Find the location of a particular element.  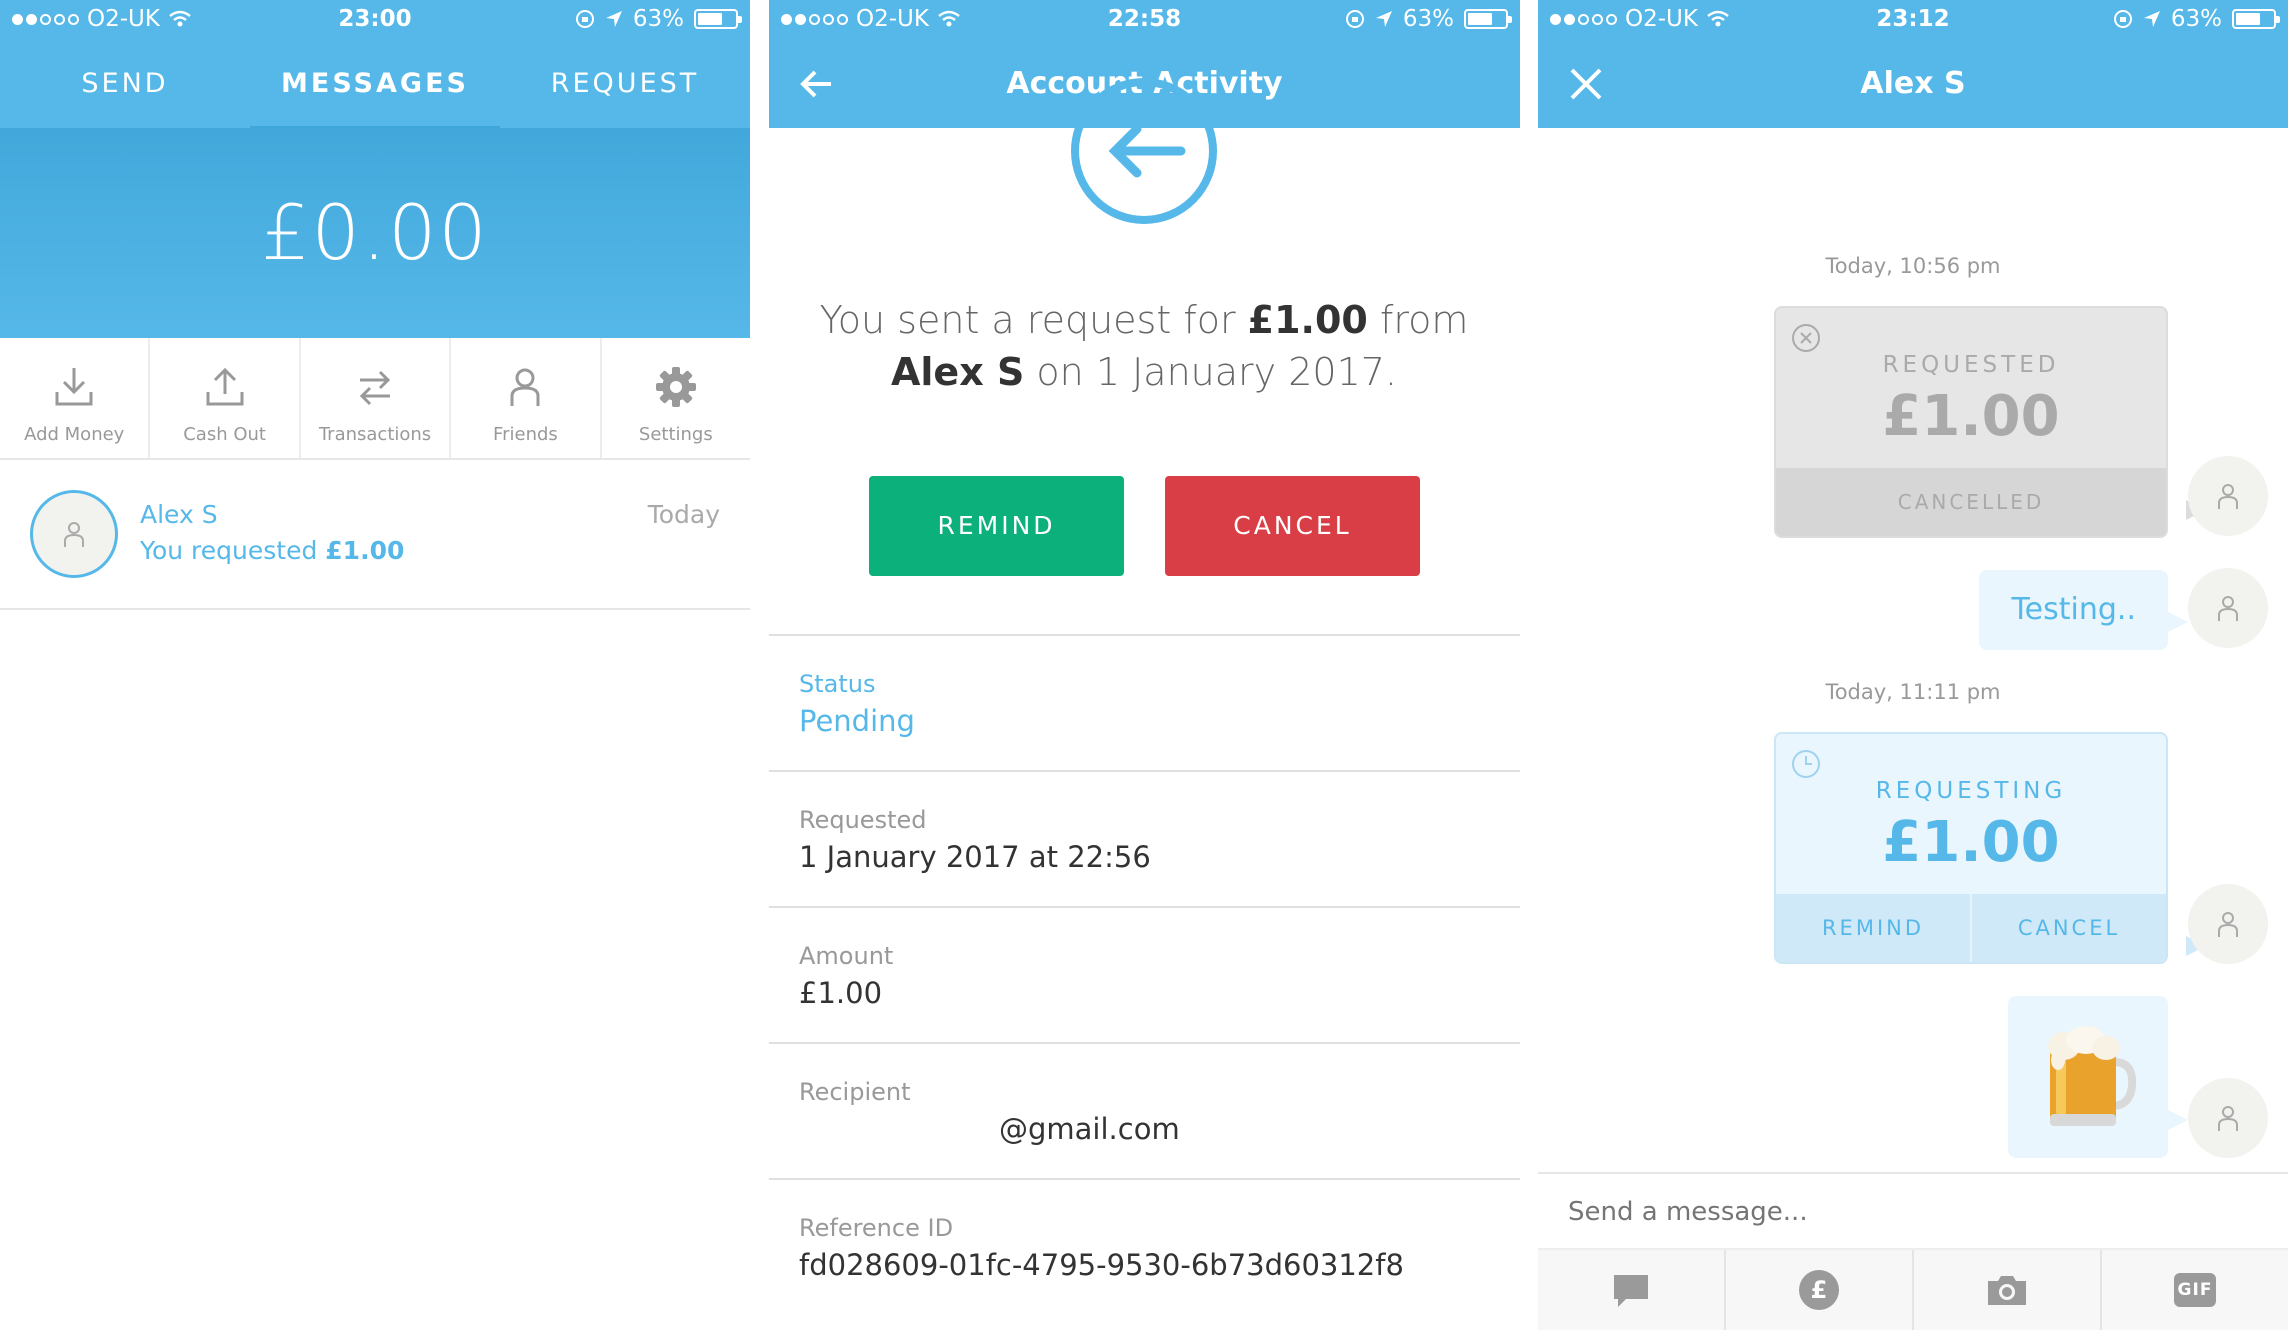

chat-title: Alex S is located at coordinates (1913, 83).